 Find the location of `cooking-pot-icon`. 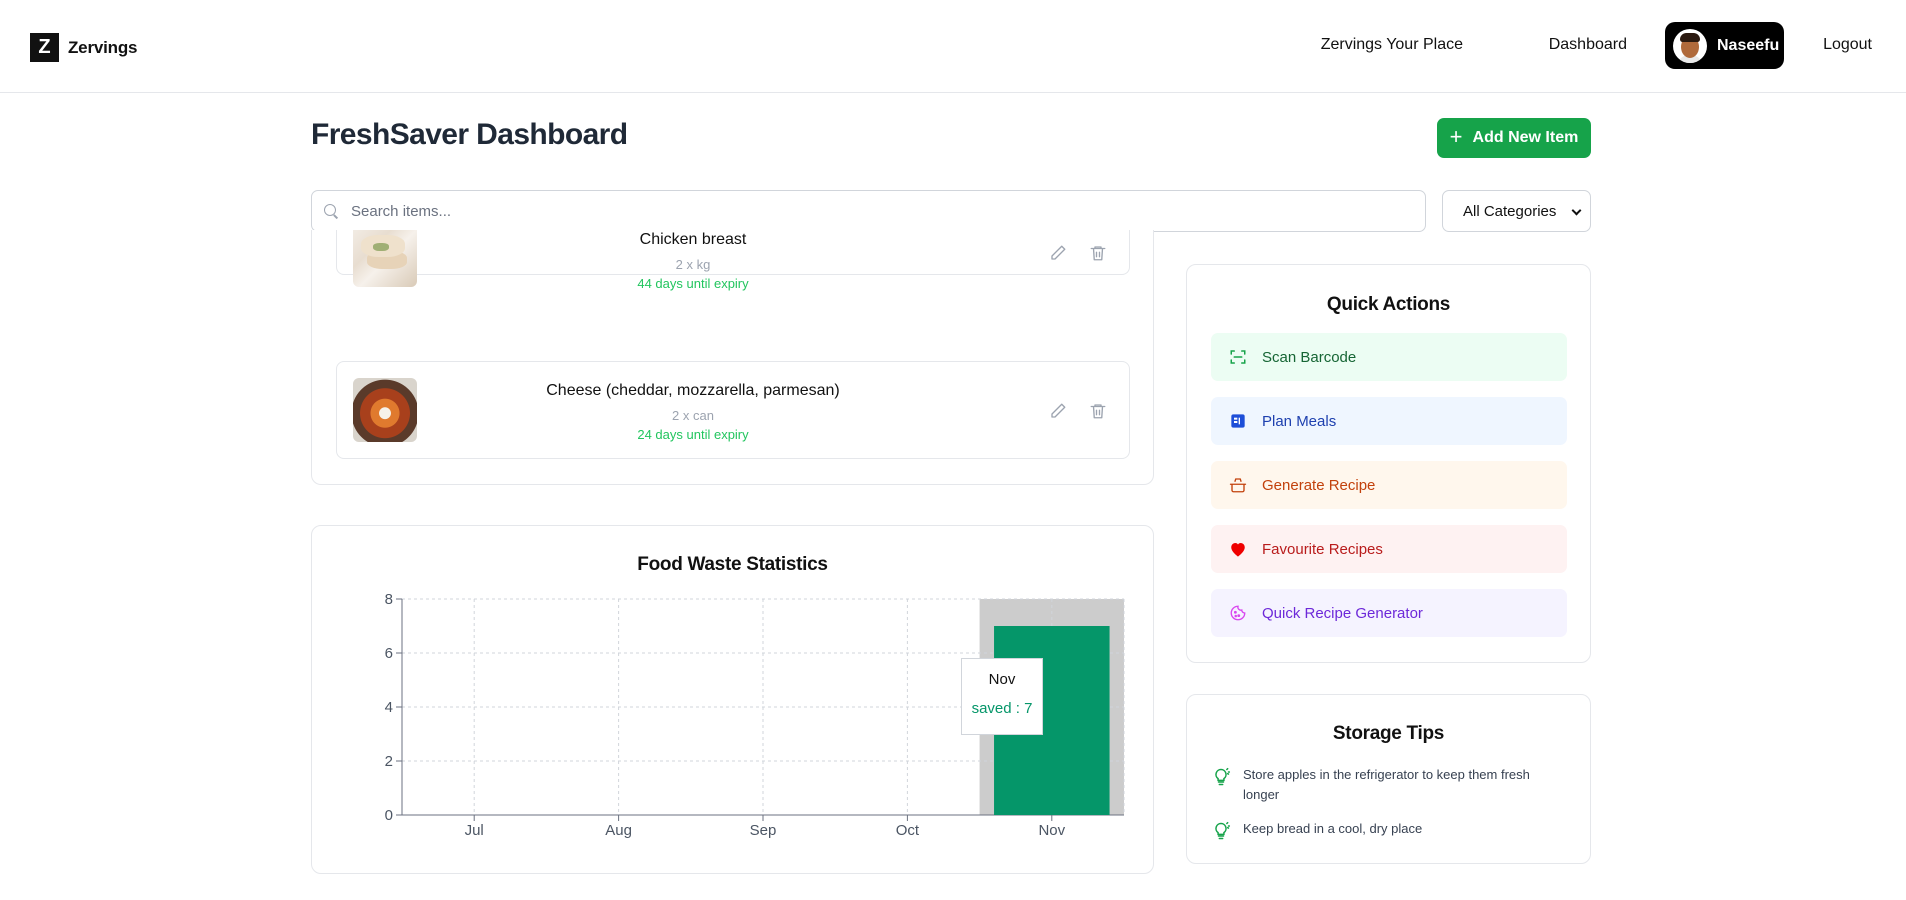

cooking-pot-icon is located at coordinates (1238, 485).